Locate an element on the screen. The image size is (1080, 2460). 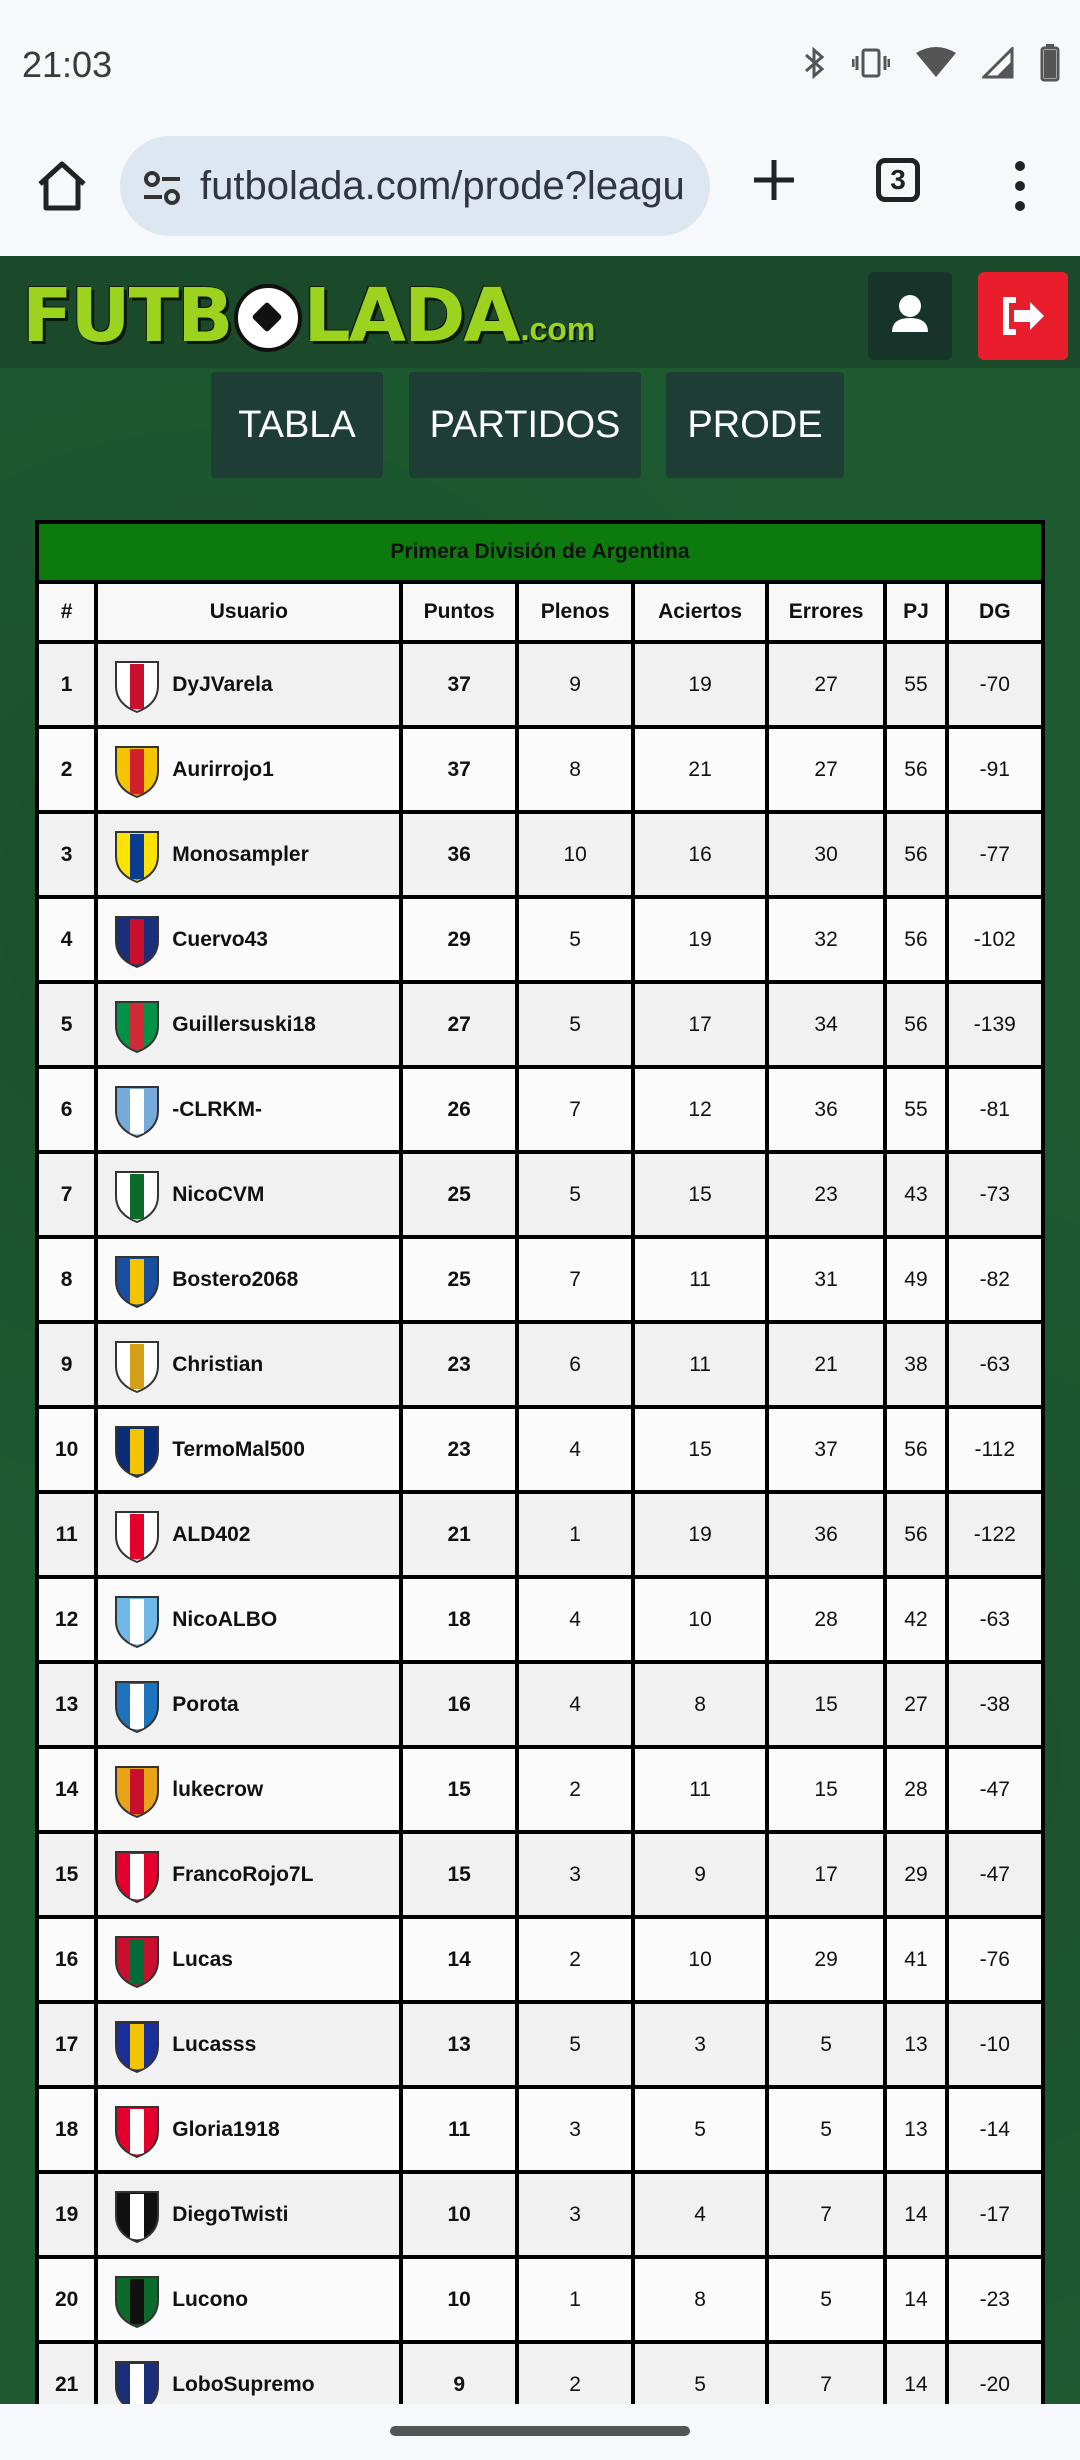
errores-cell: 5 is located at coordinates (826, 2044).